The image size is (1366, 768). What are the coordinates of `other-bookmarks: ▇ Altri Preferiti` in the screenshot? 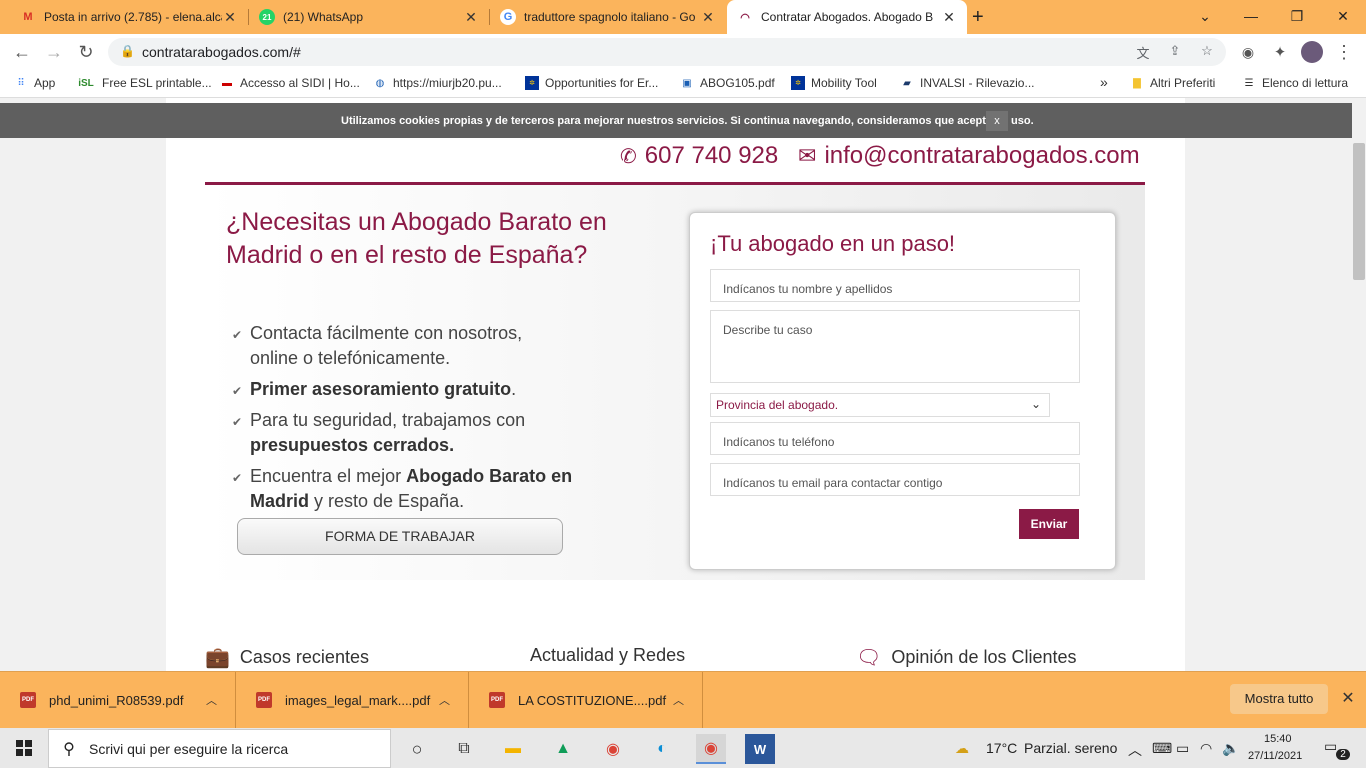 It's located at (1172, 83).